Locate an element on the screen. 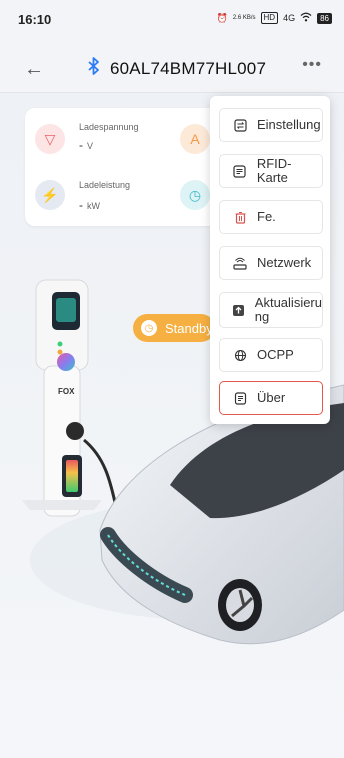 This screenshot has height=758, width=344. trash-icon is located at coordinates (240, 217).